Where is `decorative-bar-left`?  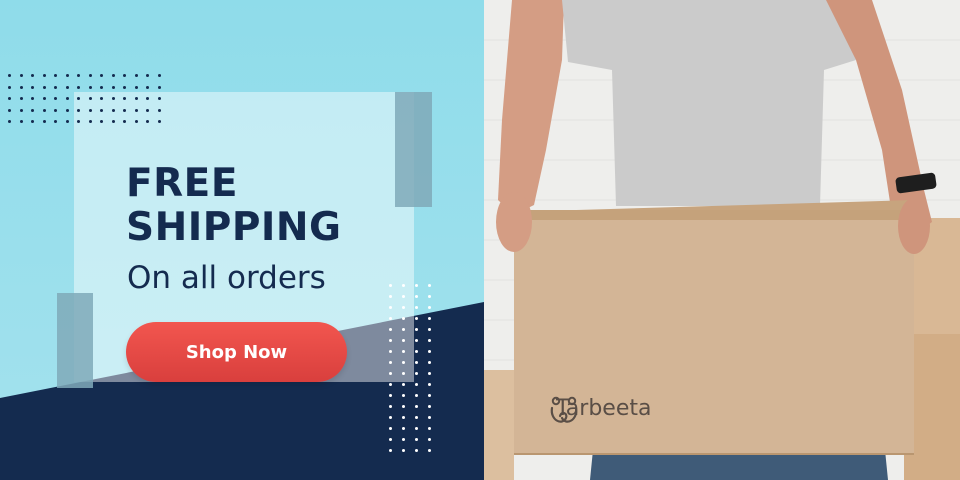
decorative-bar-left is located at coordinates (75, 340).